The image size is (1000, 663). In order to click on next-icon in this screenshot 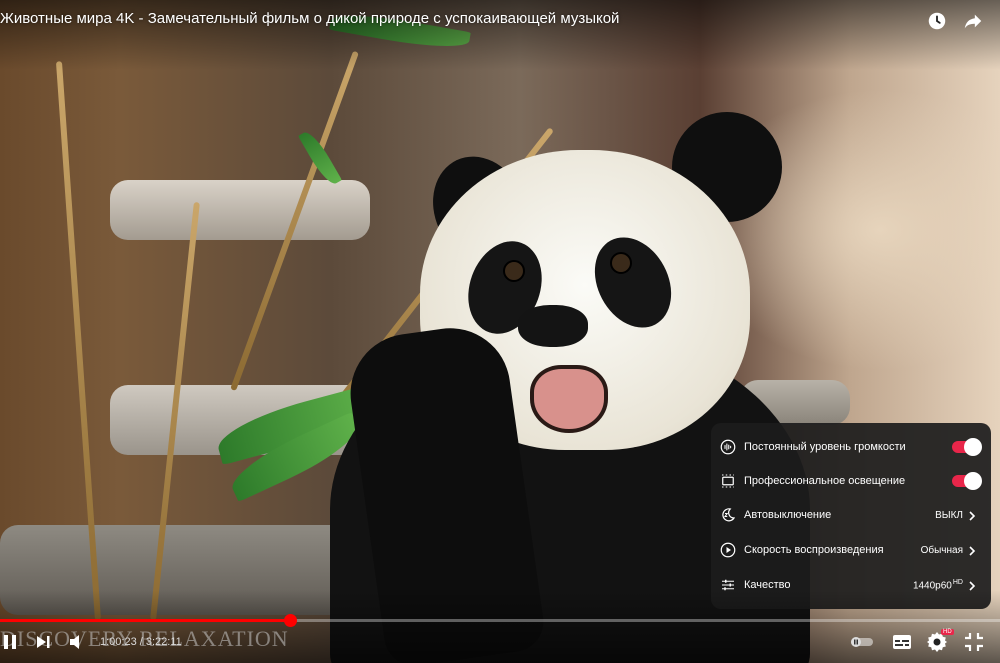, I will do `click(44, 642)`.